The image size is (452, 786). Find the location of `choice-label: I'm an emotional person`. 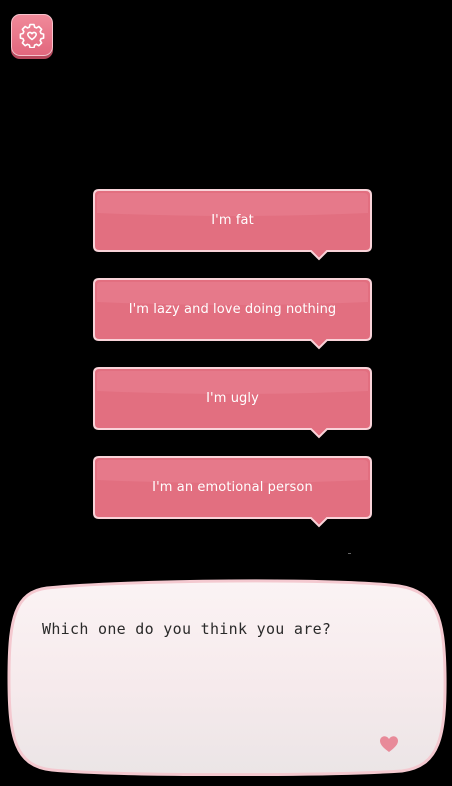

choice-label: I'm an emotional person is located at coordinates (232, 487).